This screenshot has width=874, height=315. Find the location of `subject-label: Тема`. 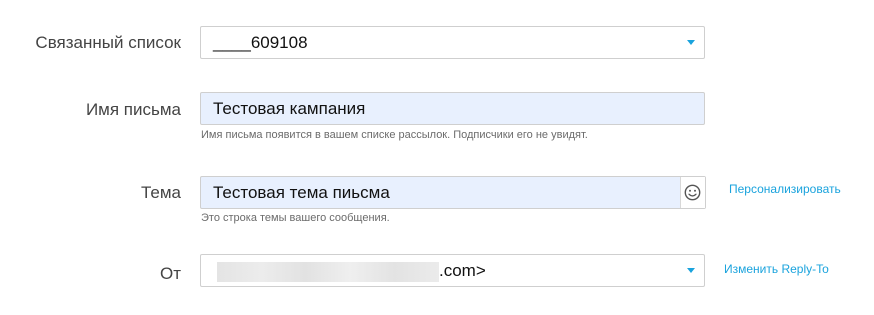

subject-label: Тема is located at coordinates (160, 192).